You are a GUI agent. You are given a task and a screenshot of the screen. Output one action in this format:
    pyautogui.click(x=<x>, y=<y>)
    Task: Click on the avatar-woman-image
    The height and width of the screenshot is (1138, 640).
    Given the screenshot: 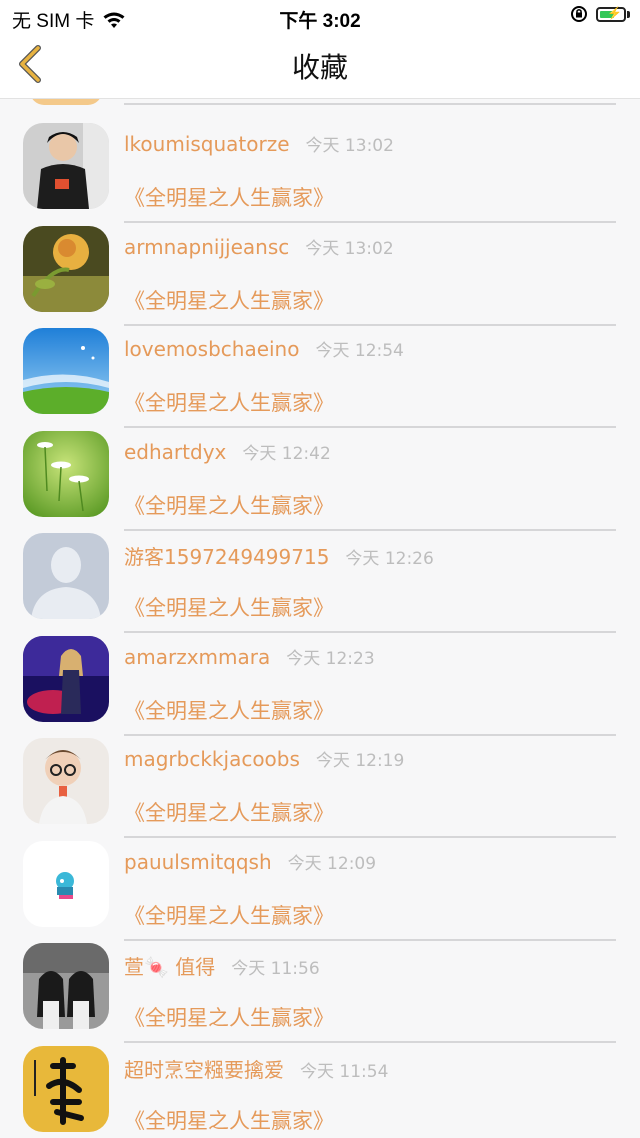 What is the action you would take?
    pyautogui.click(x=66, y=678)
    